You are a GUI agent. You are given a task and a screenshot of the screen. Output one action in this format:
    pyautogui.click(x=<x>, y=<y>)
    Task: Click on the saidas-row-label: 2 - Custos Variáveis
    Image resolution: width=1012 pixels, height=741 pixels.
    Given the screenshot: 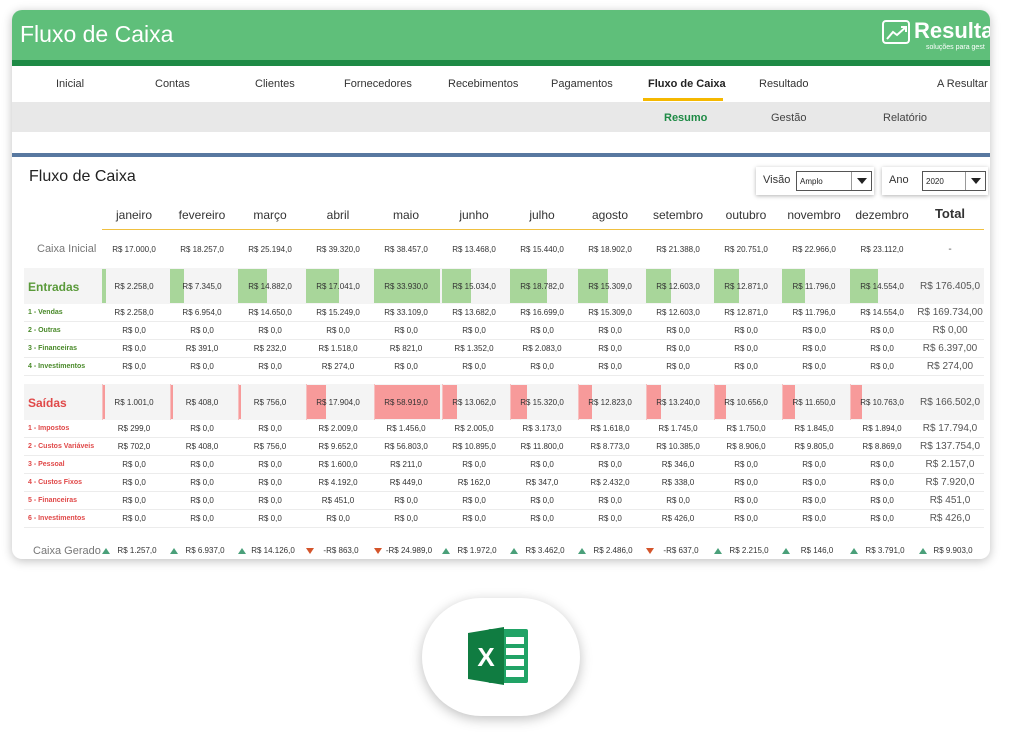 What is the action you would take?
    pyautogui.click(x=61, y=446)
    